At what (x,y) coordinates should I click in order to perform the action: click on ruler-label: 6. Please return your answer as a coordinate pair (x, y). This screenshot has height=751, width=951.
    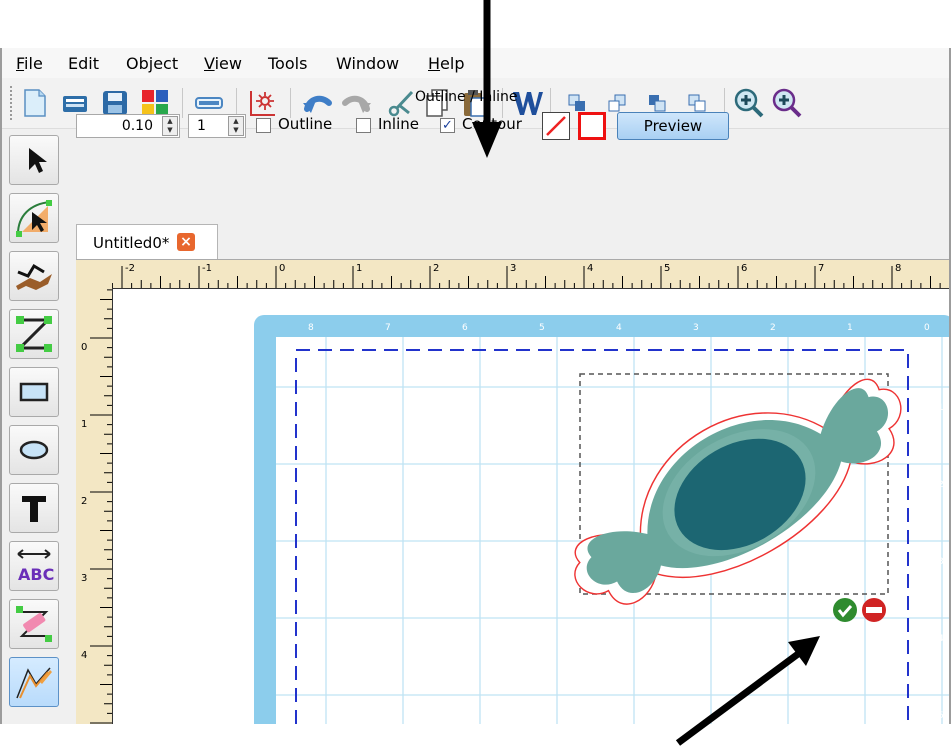
    Looking at the image, I should click on (744, 268).